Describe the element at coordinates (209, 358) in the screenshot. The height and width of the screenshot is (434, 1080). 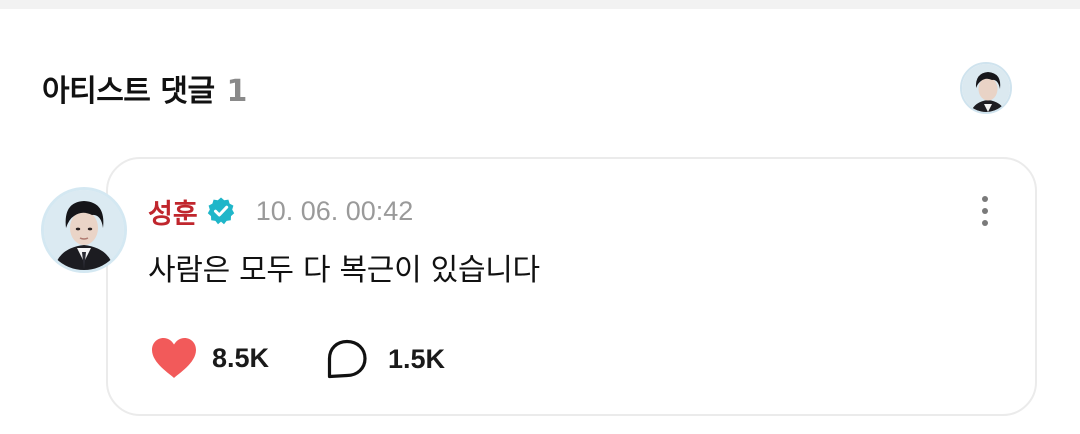
I see `like-button: 8.5K` at that location.